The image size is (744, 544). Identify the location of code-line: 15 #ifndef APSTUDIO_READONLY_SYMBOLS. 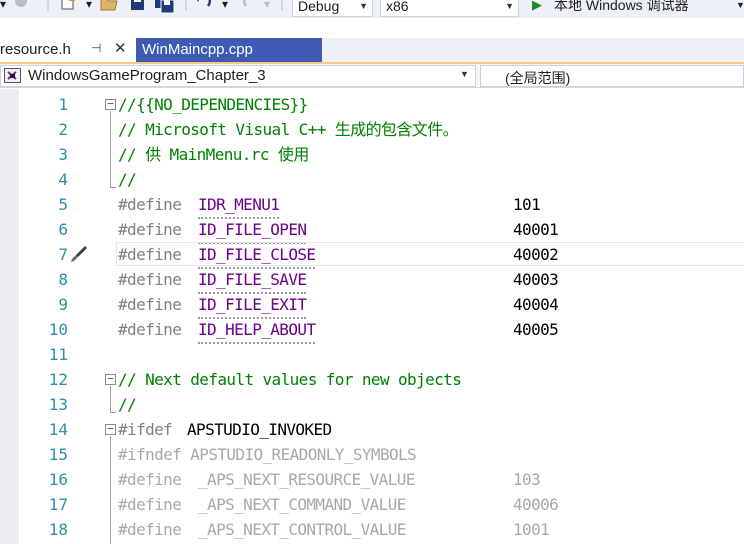
(372, 454).